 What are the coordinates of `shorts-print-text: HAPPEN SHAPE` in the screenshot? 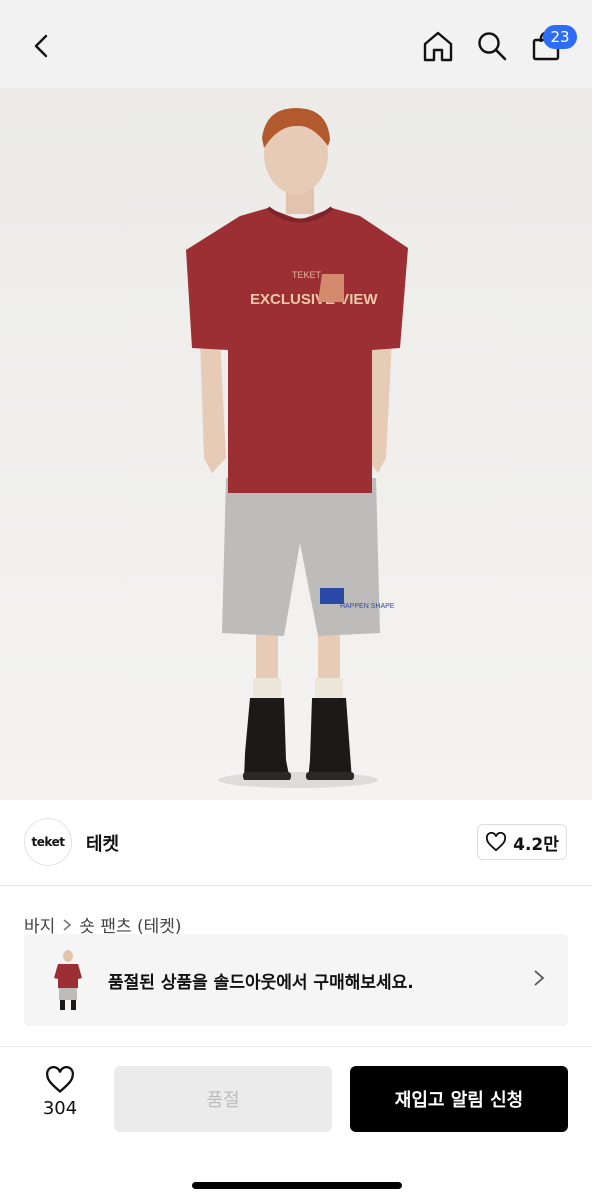 It's located at (367, 606).